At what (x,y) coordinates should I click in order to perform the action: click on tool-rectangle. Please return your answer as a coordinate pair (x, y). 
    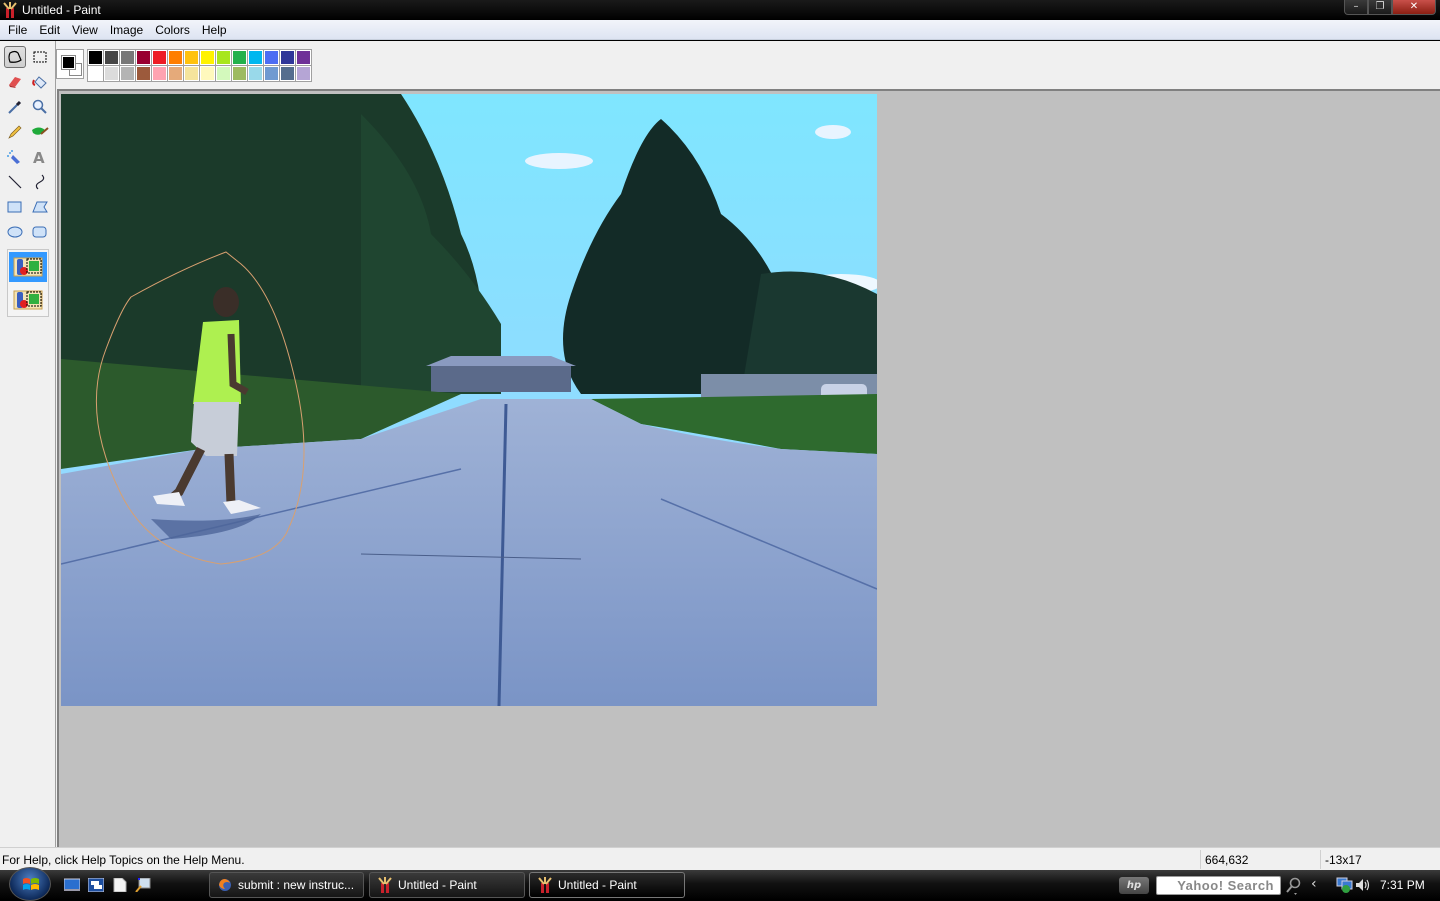
    Looking at the image, I should click on (15, 207).